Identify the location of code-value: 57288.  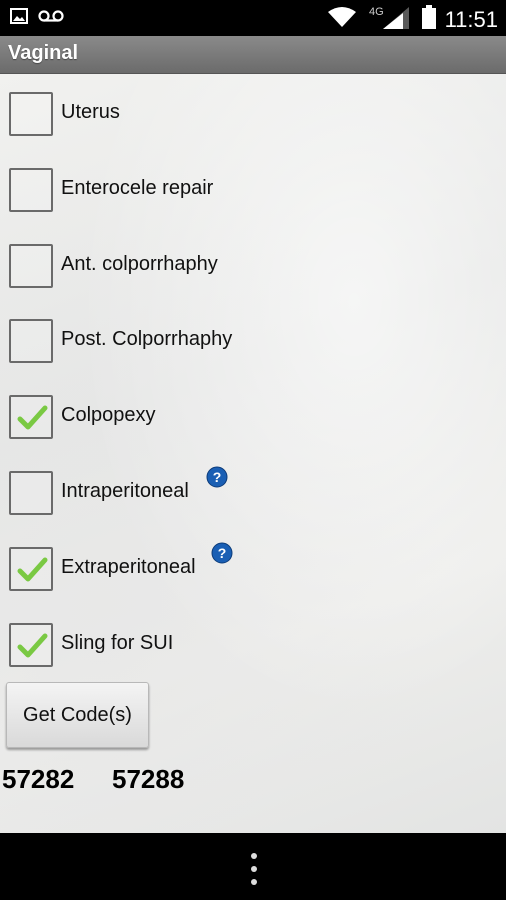
(148, 779).